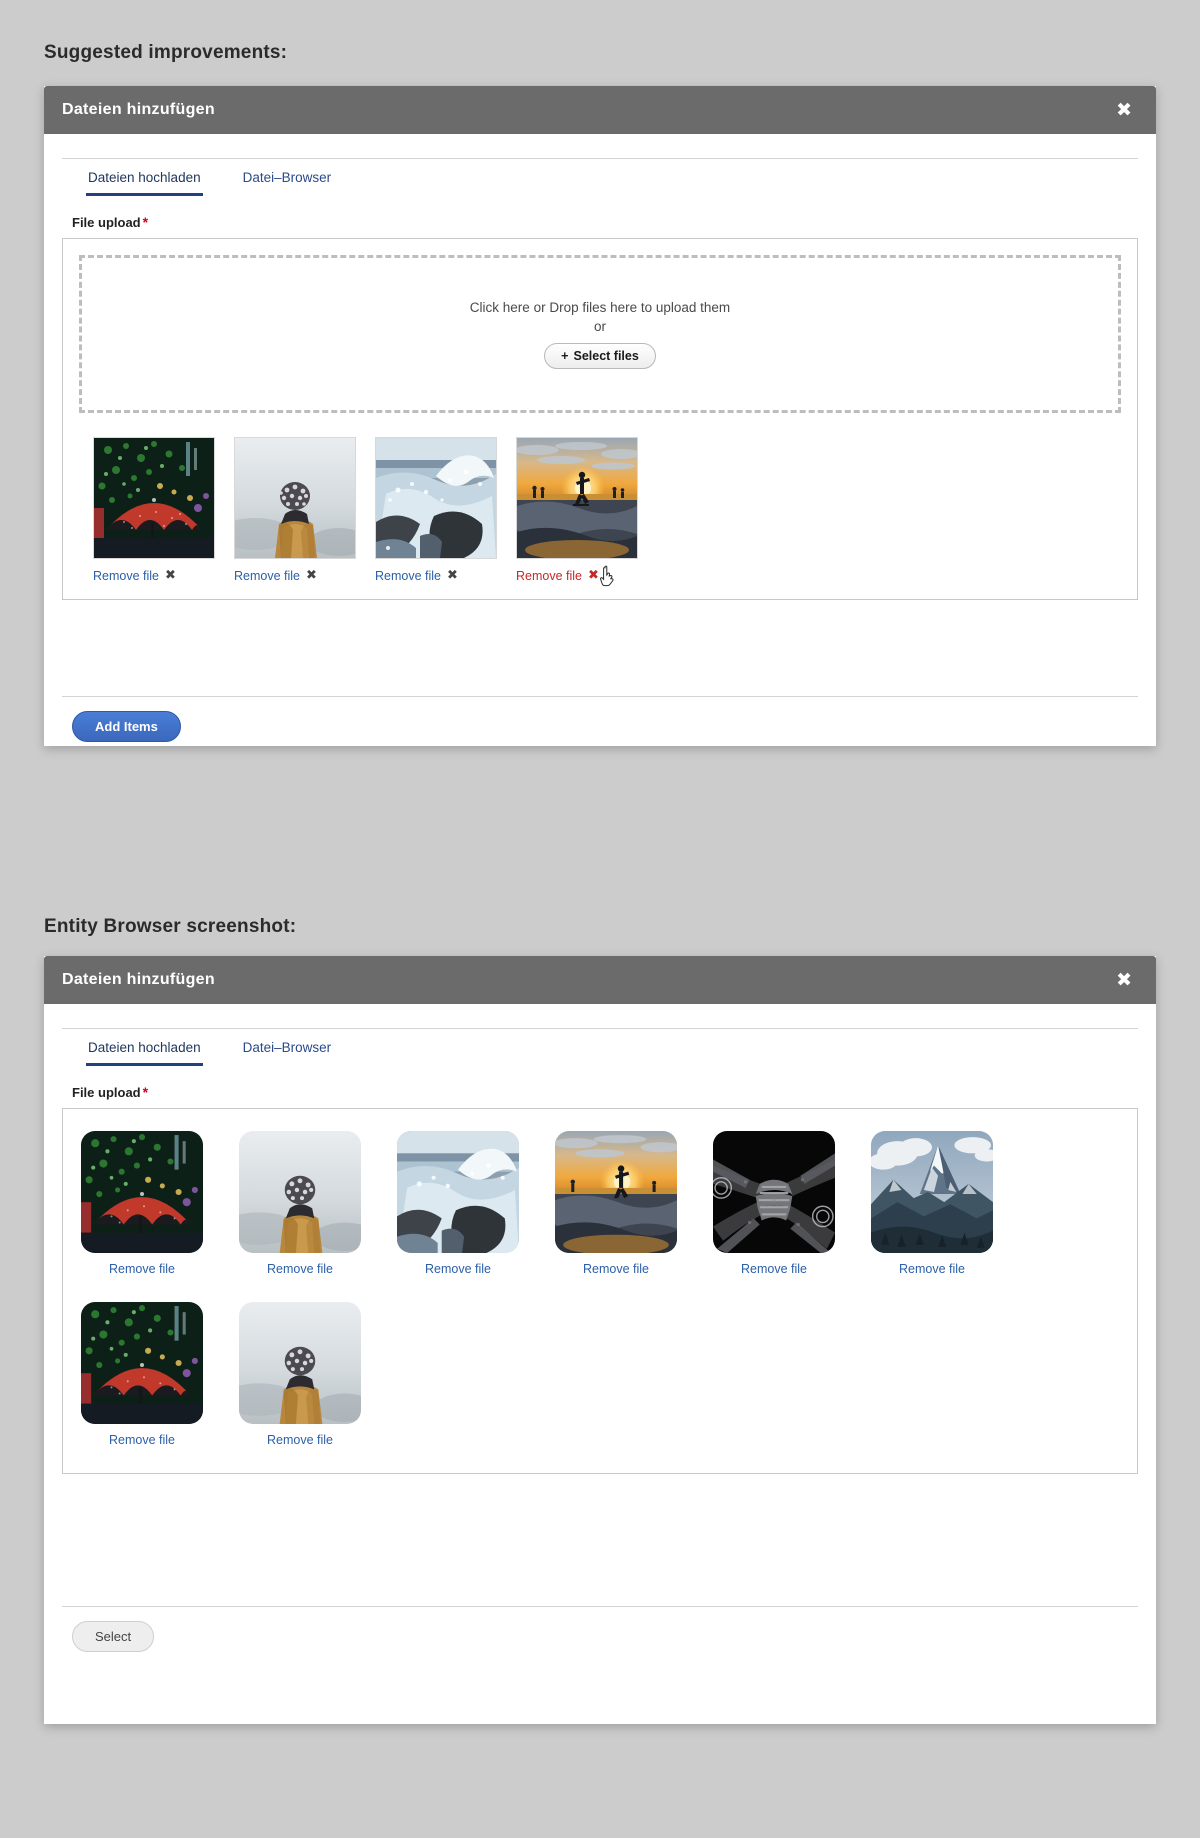 The width and height of the screenshot is (1200, 1838). I want to click on improvements-heading-text: Suggested improvements:, so click(166, 52).